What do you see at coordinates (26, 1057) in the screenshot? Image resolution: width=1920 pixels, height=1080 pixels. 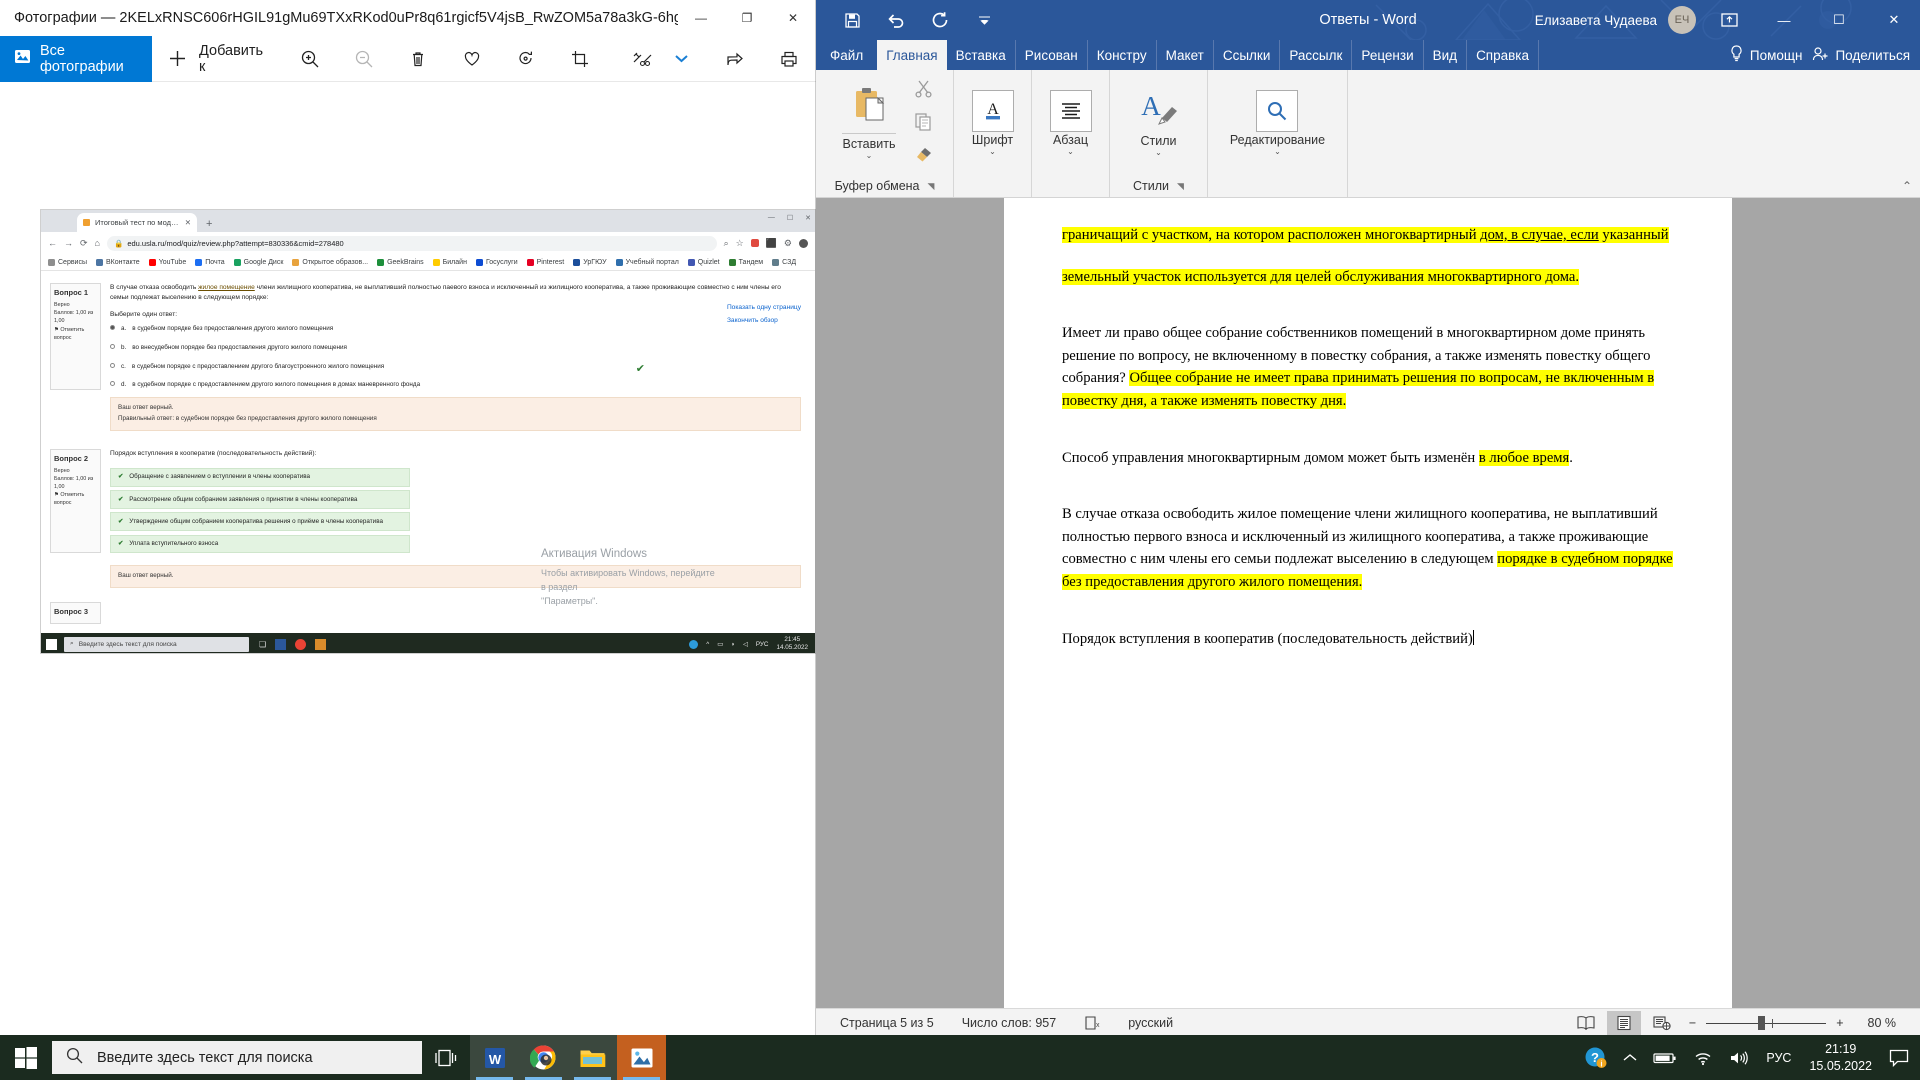 I see `start-icon` at bounding box center [26, 1057].